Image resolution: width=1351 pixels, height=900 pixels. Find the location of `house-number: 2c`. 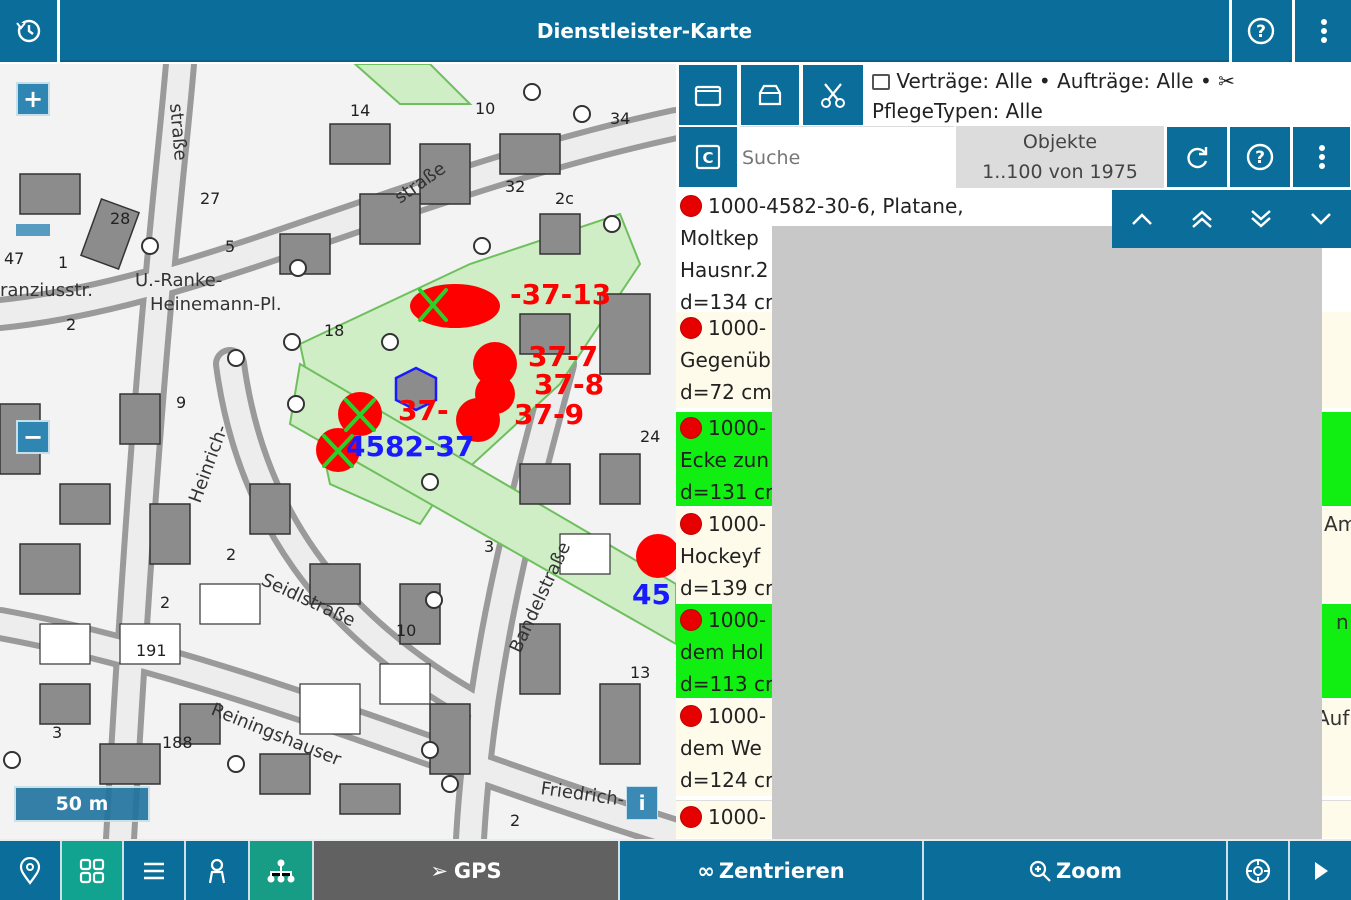

house-number: 2c is located at coordinates (564, 198).